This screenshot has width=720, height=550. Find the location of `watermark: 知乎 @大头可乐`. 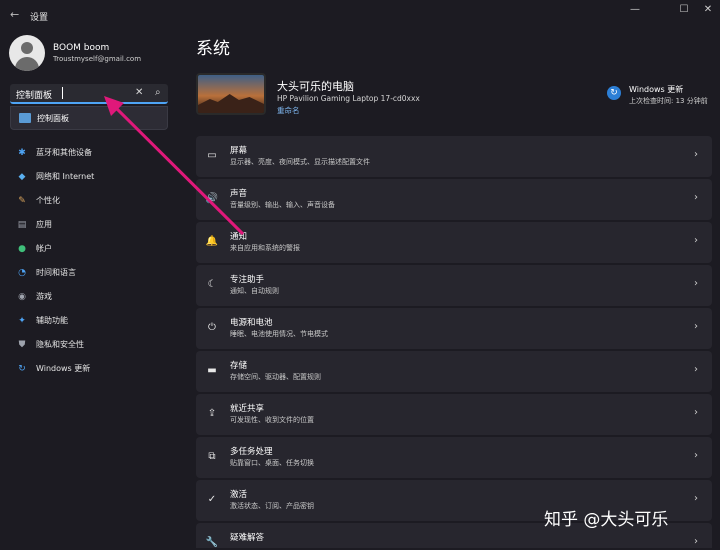

watermark: 知乎 @大头可乐 is located at coordinates (606, 520).